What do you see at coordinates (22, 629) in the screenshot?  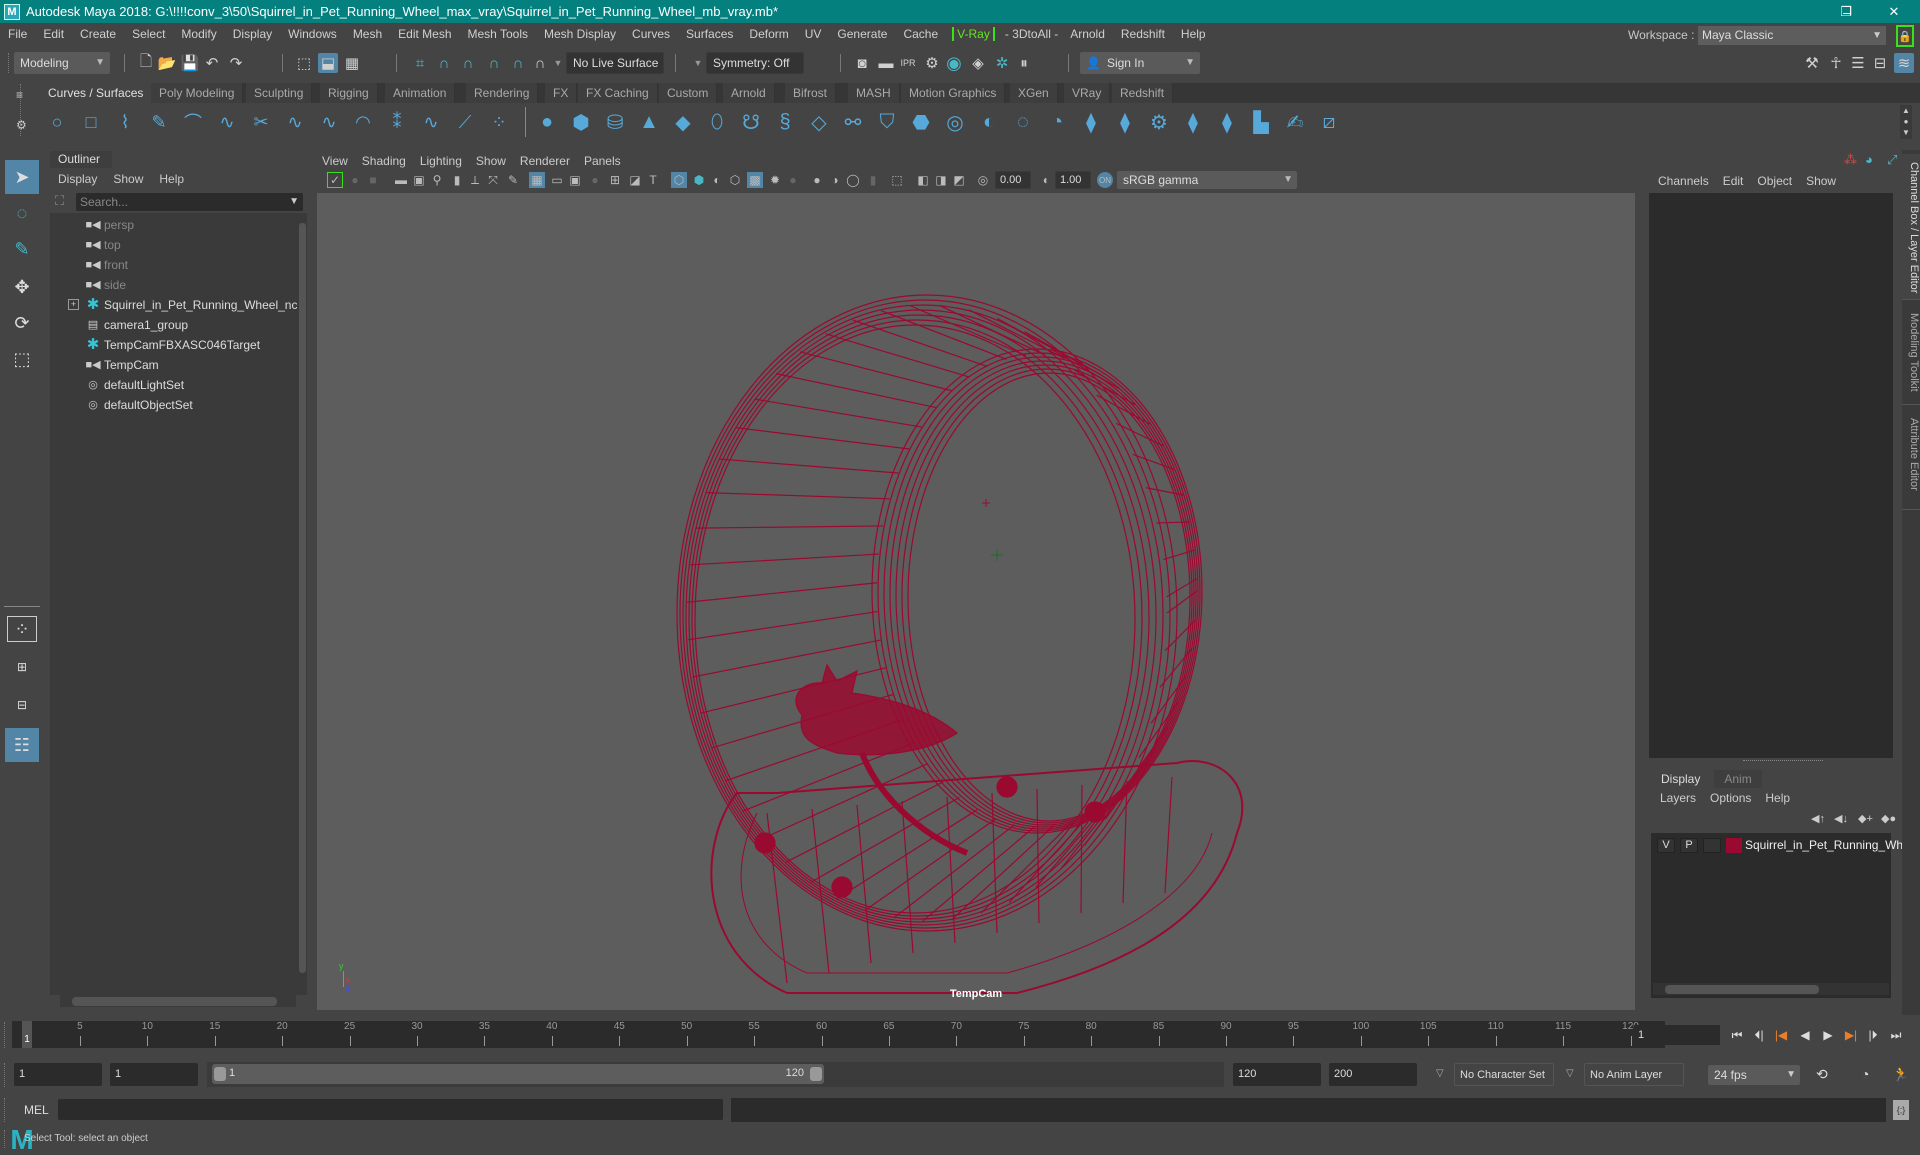 I see `single-perspective-view-icon: ⁘` at bounding box center [22, 629].